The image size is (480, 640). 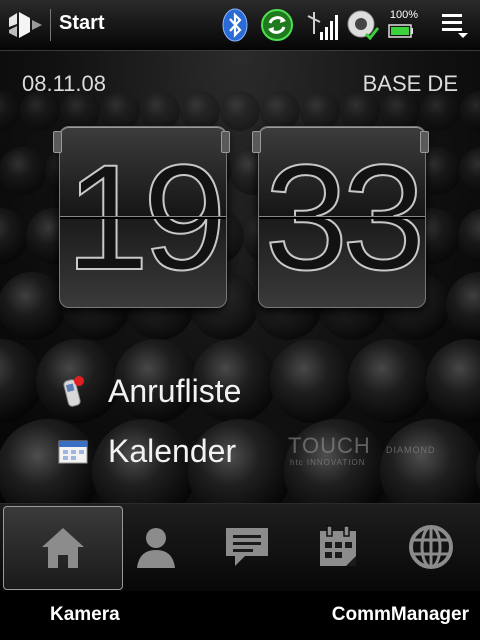 What do you see at coordinates (320, 26) in the screenshot?
I see `signal-icon` at bounding box center [320, 26].